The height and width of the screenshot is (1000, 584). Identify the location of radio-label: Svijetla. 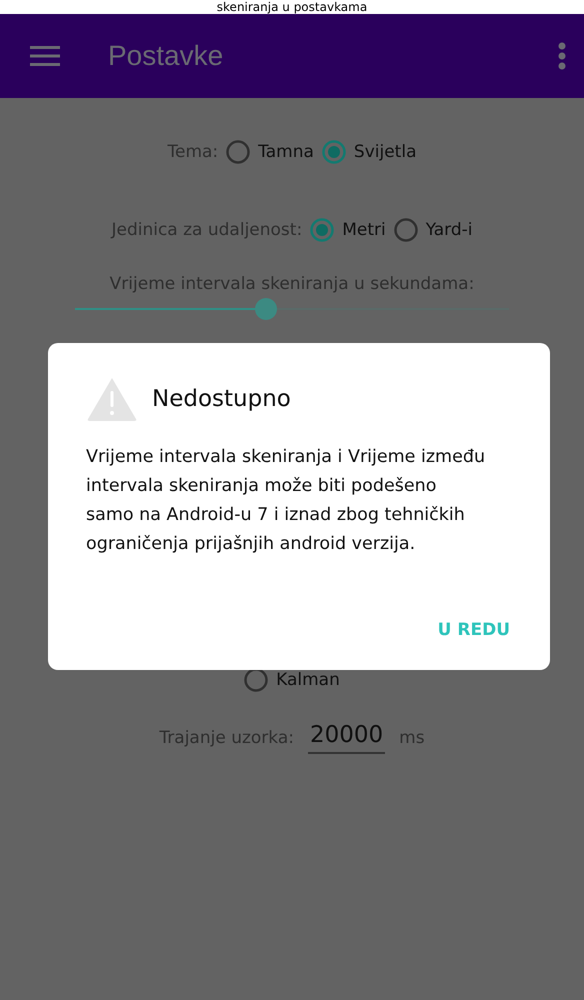
(385, 152).